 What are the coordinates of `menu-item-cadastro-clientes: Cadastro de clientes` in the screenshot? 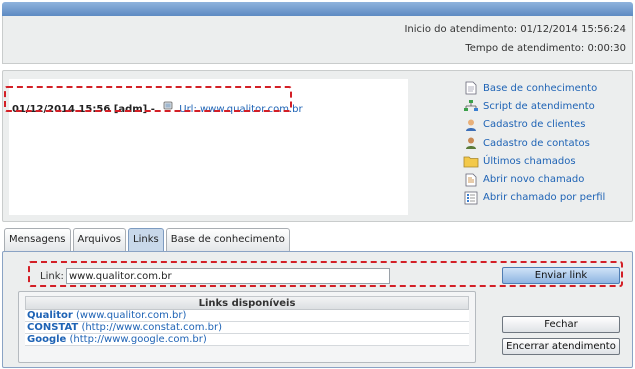 It's located at (534, 125).